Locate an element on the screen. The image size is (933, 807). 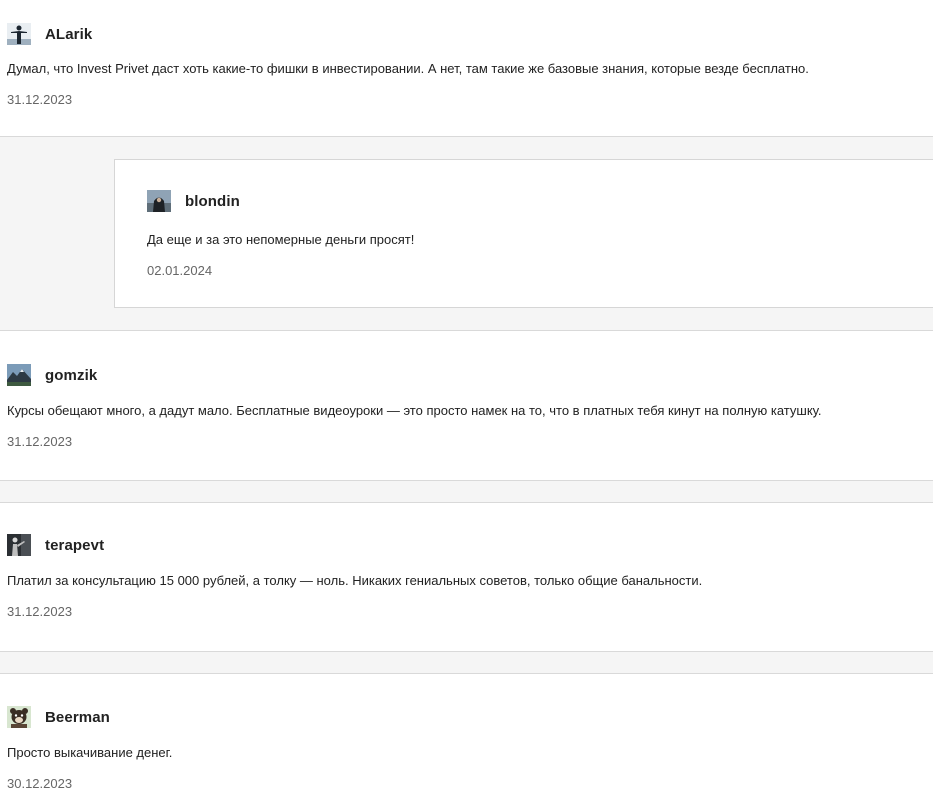
comment-header: terapevt is located at coordinates (55, 545).